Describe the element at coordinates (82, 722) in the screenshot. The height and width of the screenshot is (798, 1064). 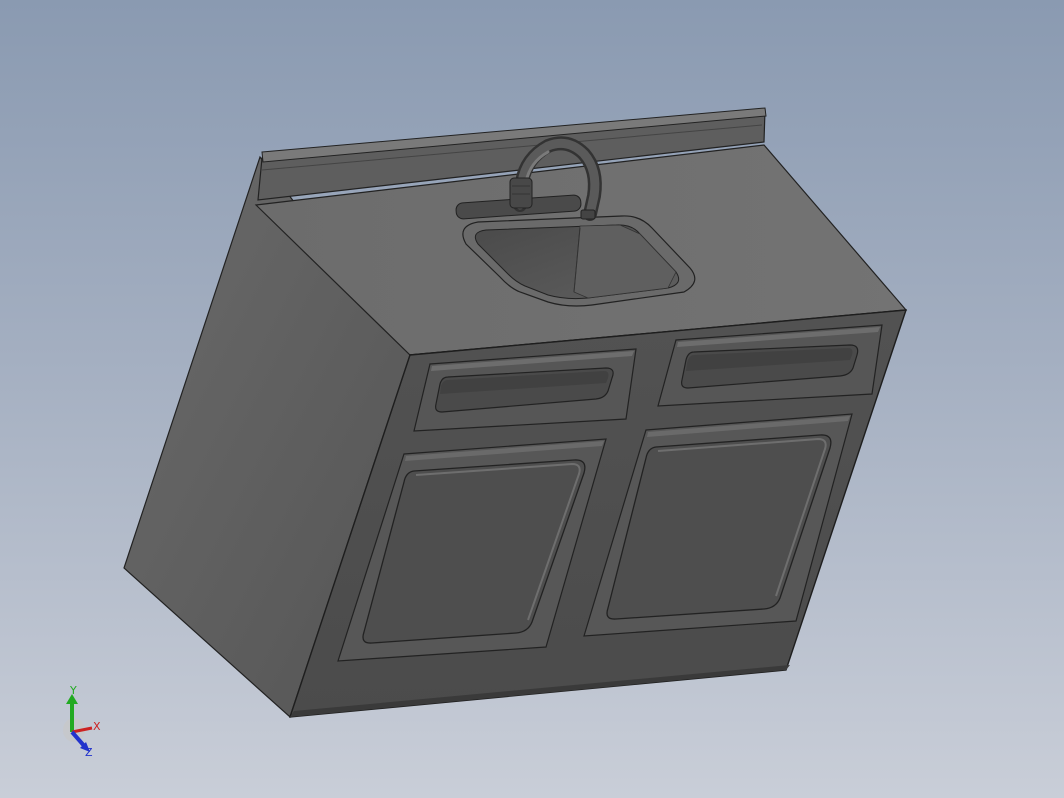
I see `view-orientation-triad: Y X Z` at that location.